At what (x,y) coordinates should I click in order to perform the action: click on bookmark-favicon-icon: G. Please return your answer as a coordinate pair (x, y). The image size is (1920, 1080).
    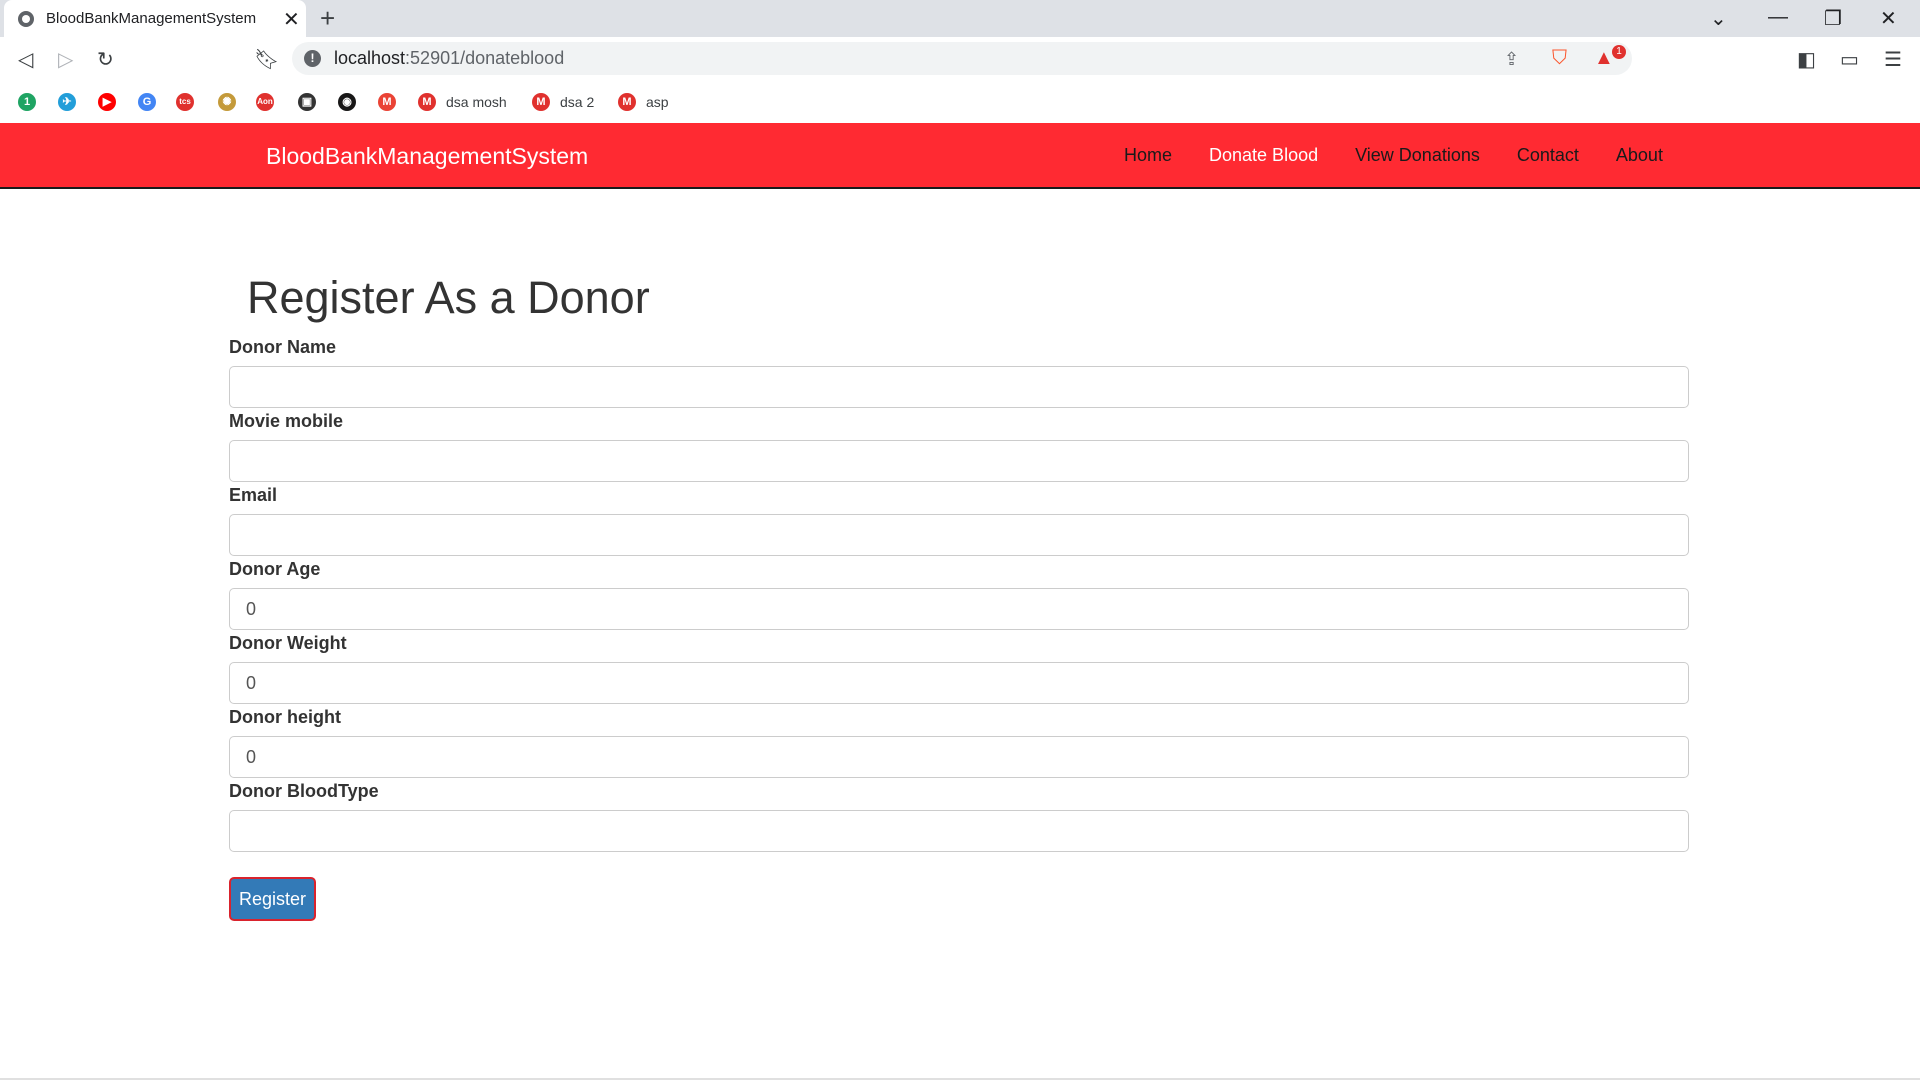
    Looking at the image, I should click on (147, 102).